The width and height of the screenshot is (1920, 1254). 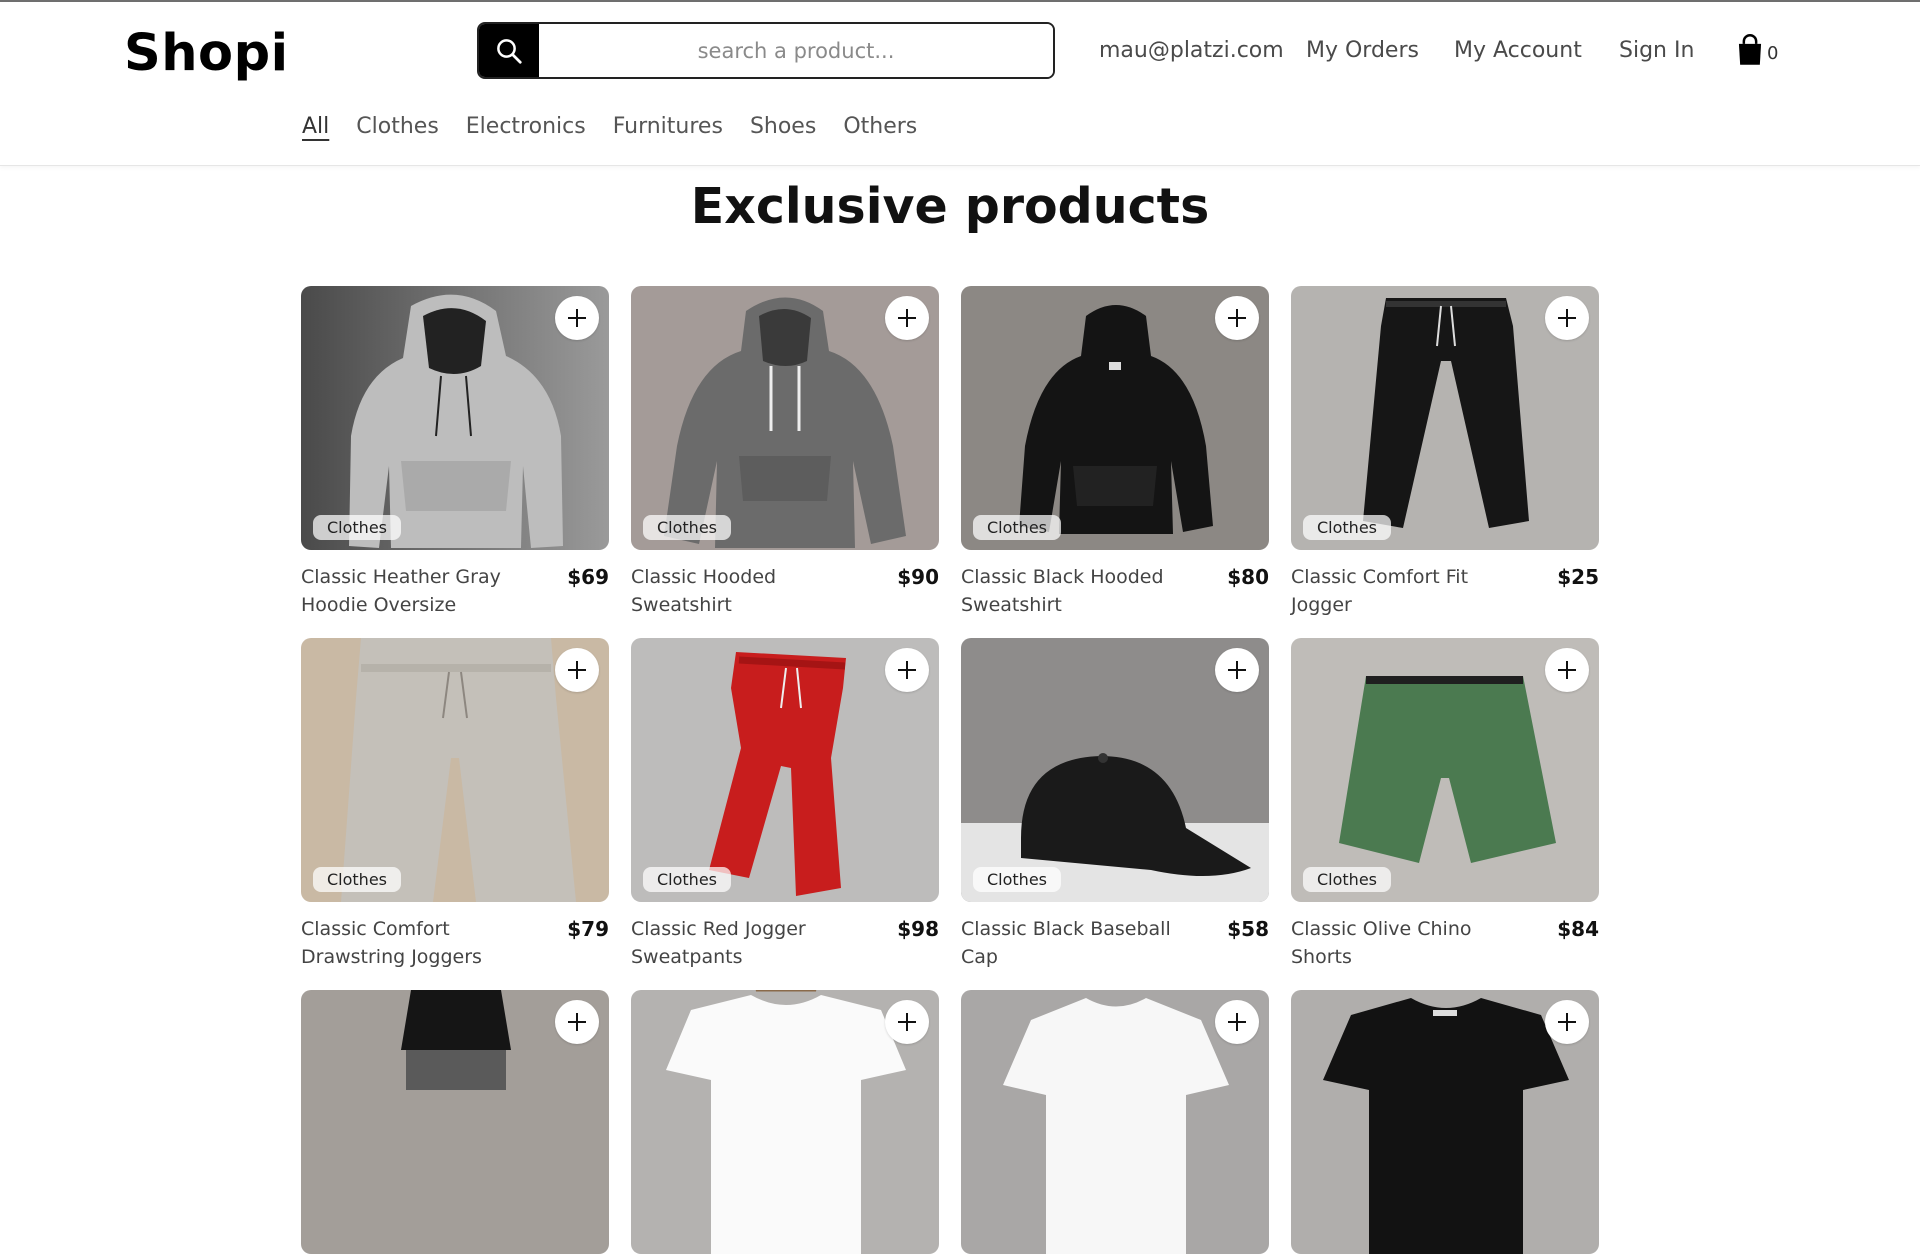 What do you see at coordinates (1656, 50) in the screenshot?
I see `sign-in-link: Sign In` at bounding box center [1656, 50].